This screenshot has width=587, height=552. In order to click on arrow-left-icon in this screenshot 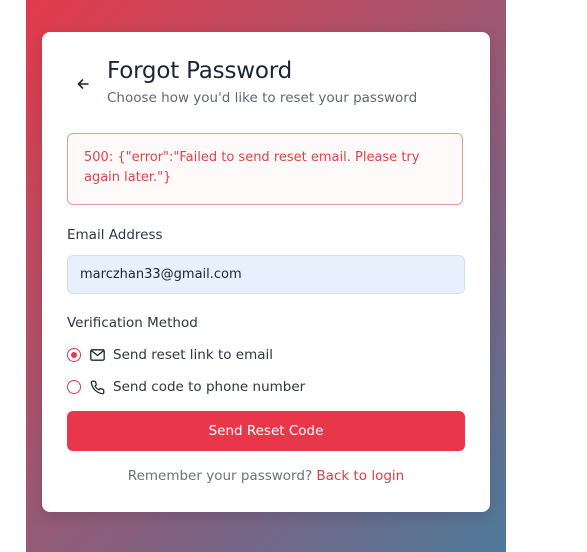, I will do `click(83, 85)`.